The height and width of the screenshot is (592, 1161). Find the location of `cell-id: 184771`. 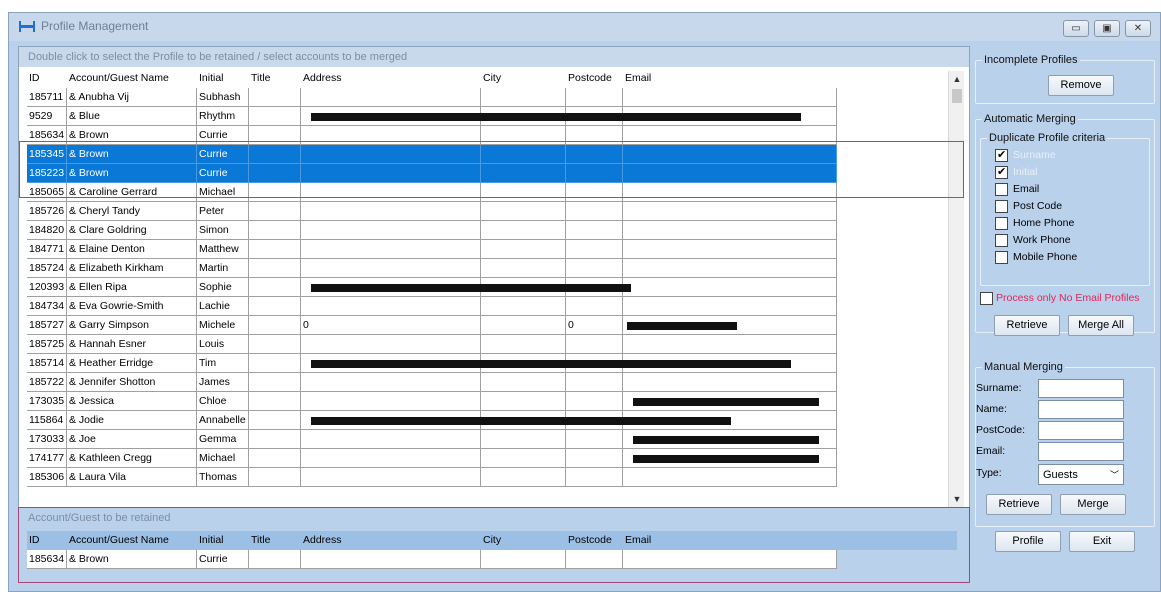

cell-id: 184771 is located at coordinates (47, 249).